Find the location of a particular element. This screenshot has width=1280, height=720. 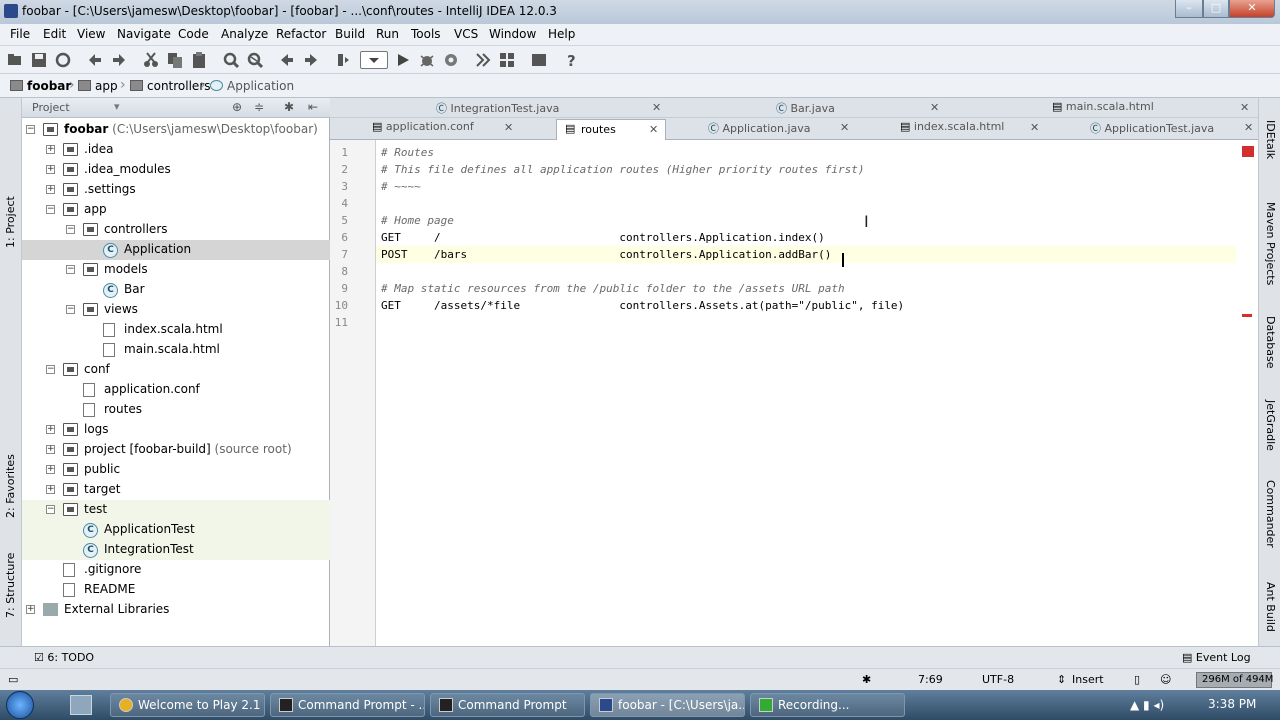

system-clock: 3:38 PM is located at coordinates (1232, 704).